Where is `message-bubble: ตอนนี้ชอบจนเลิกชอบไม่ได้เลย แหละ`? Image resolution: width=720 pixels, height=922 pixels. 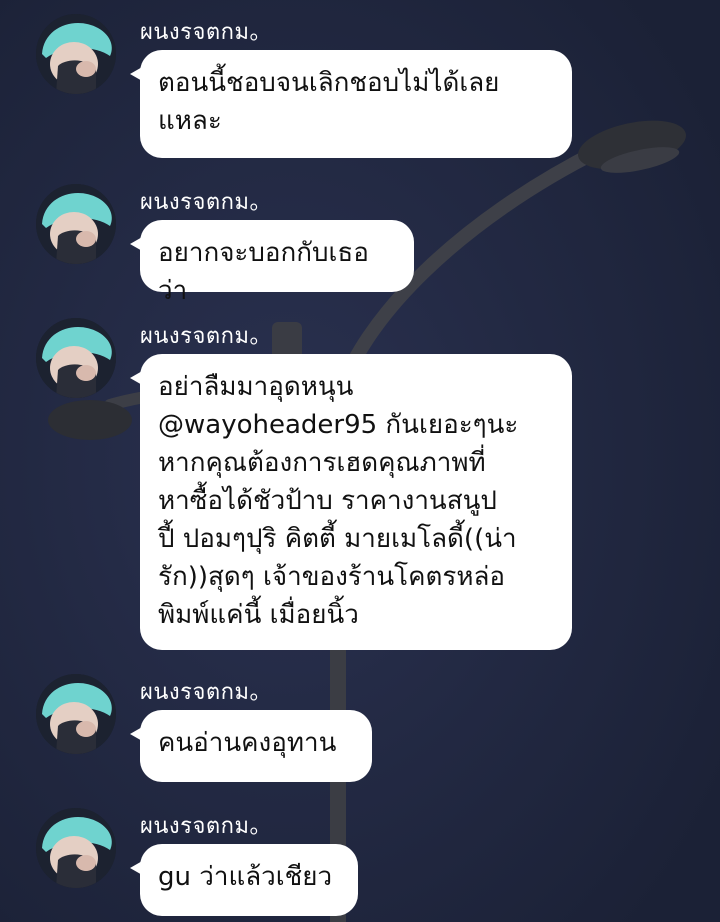
message-bubble: ตอนนี้ชอบจนเลิกชอบไม่ได้เลย แหละ is located at coordinates (351, 104).